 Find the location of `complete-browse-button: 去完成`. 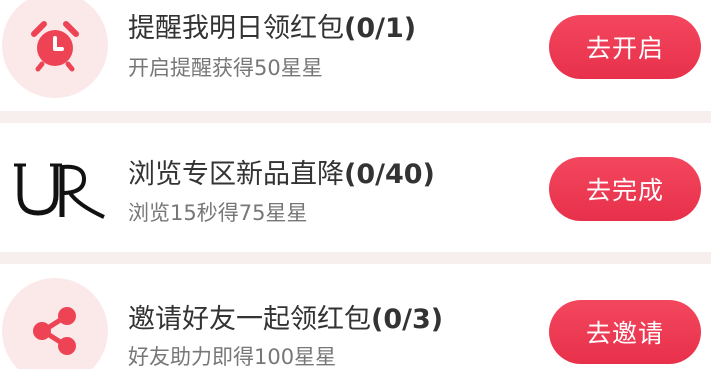

complete-browse-button: 去完成 is located at coordinates (625, 189).